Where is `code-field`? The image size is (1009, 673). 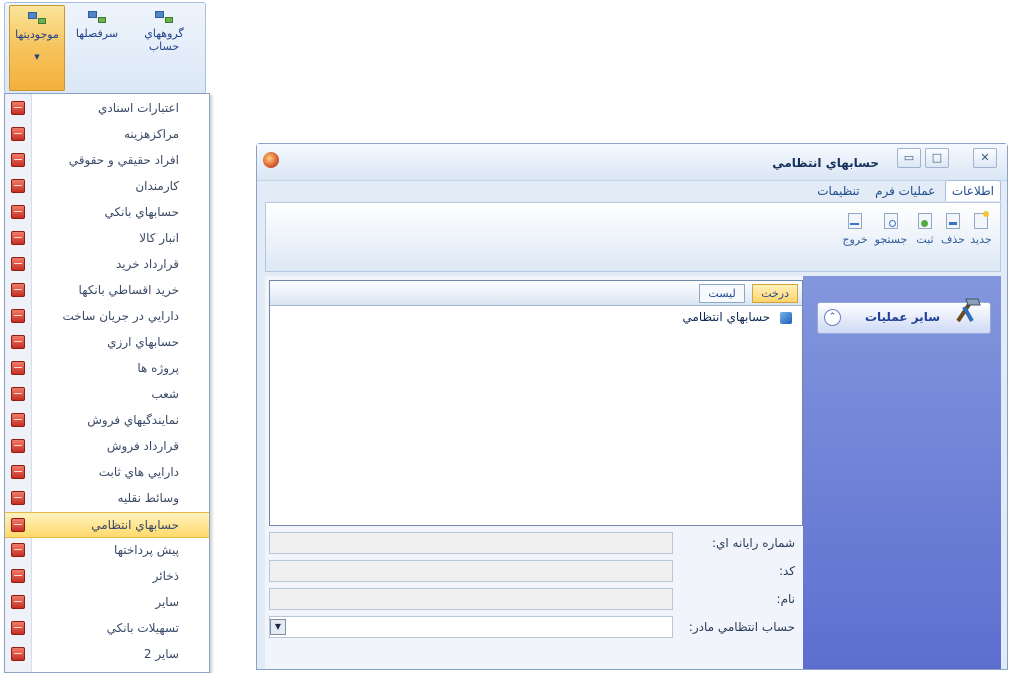 code-field is located at coordinates (471, 571).